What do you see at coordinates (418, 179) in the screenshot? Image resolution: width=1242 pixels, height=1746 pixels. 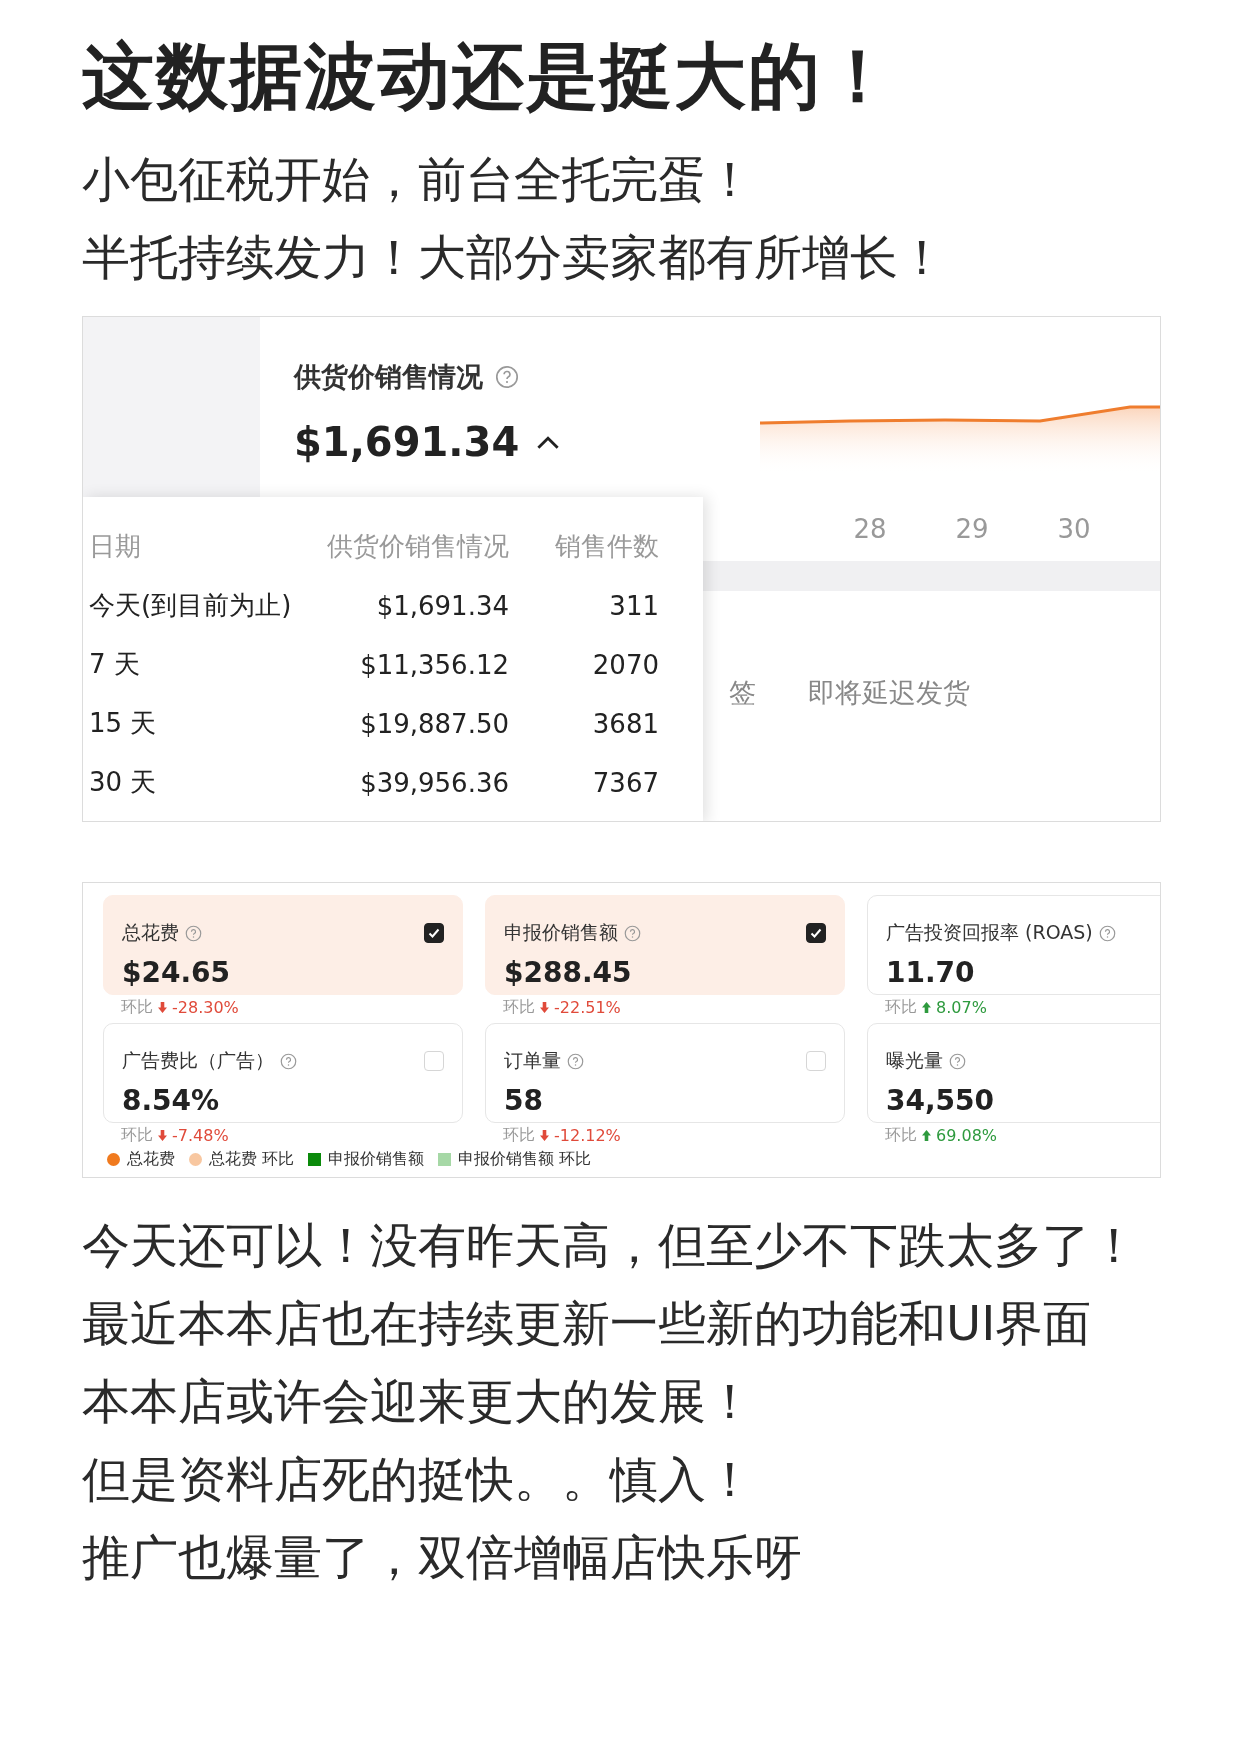 I see `post-text: 小包征税开始，前台全托完蛋！` at bounding box center [418, 179].